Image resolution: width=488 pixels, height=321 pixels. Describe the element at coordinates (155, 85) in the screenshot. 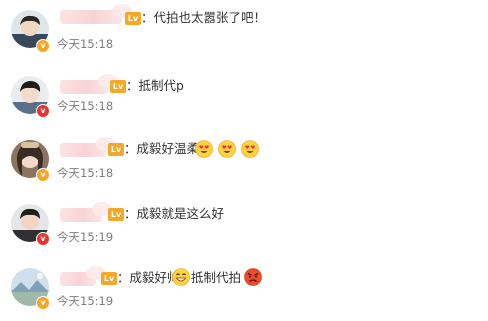

I see `comment-text: ：抵制代p` at that location.